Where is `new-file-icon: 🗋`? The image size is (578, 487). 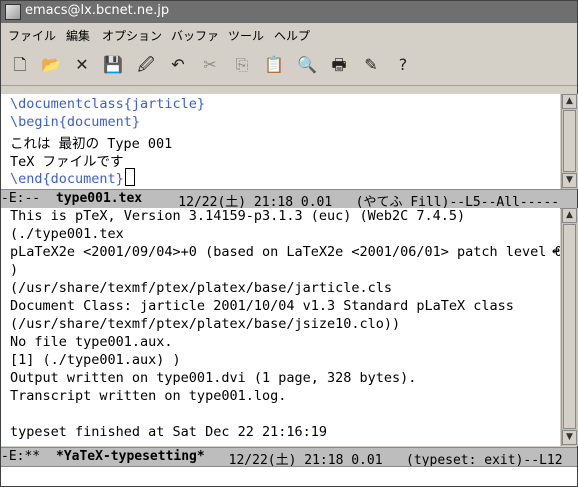
new-file-icon: 🗋 is located at coordinates (20, 65).